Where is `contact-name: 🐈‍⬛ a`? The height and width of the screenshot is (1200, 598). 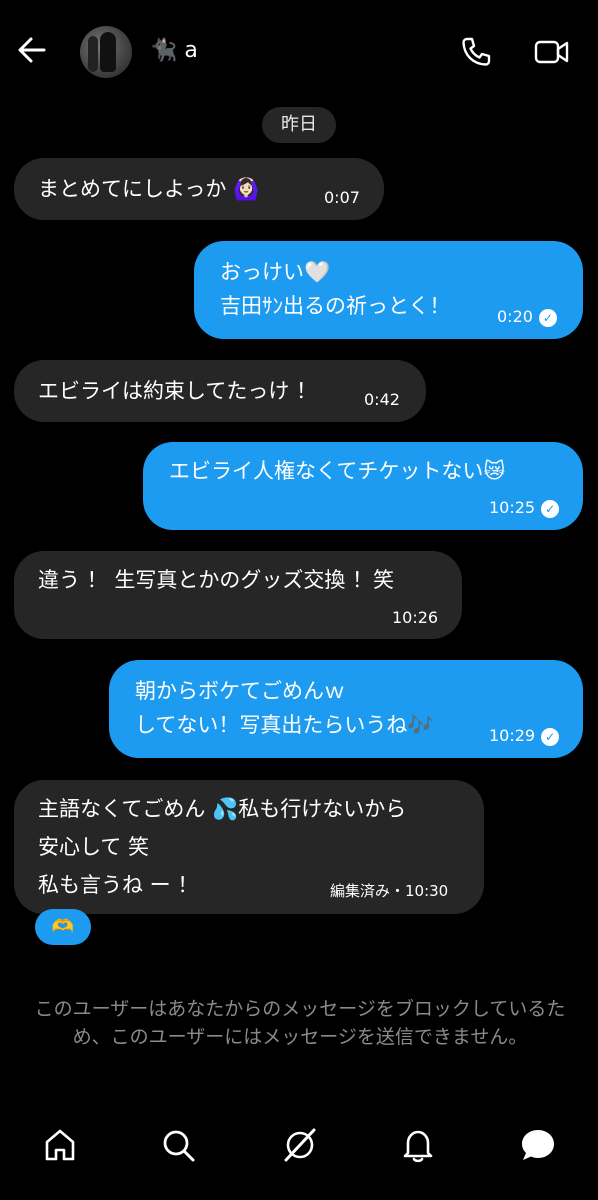 contact-name: 🐈‍⬛ a is located at coordinates (174, 51).